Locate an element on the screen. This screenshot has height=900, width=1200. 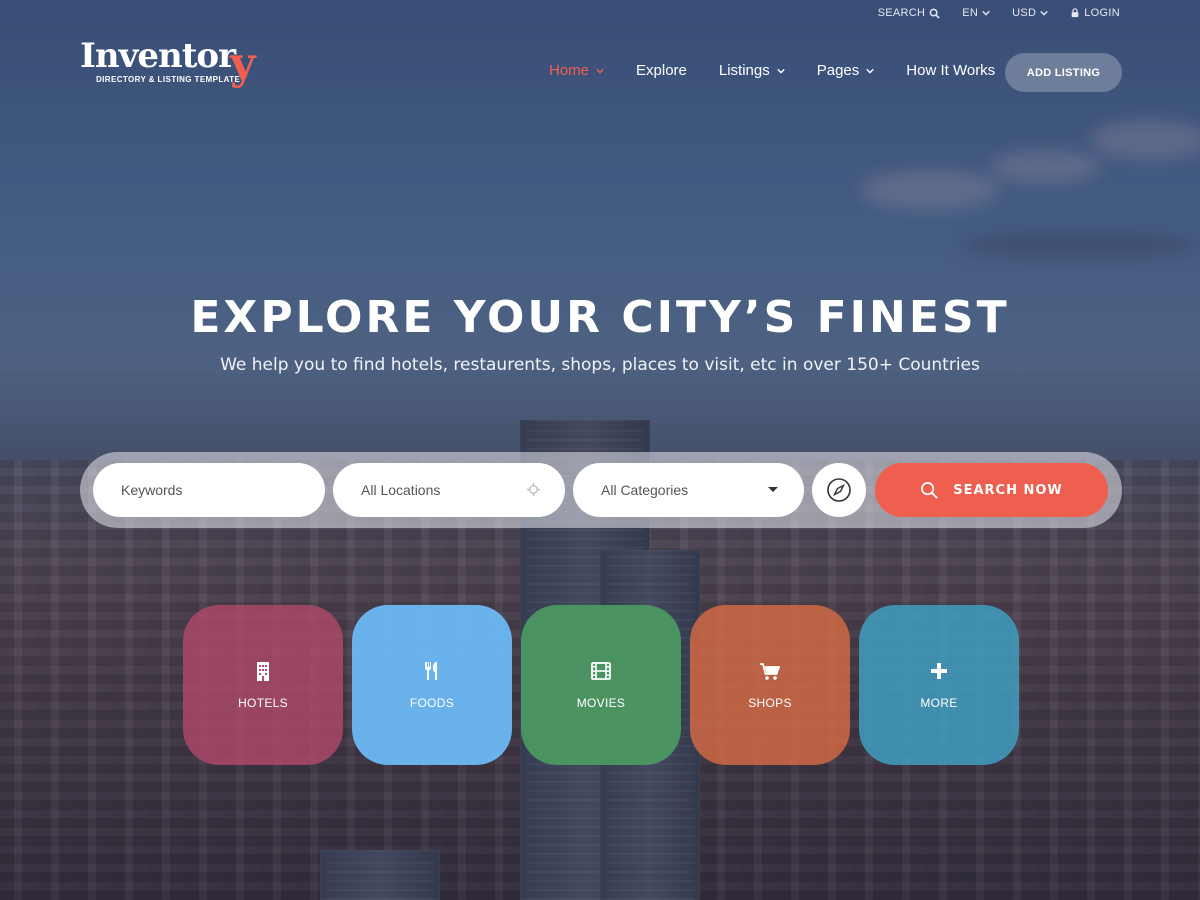
category-more: MORE is located at coordinates (939, 685).